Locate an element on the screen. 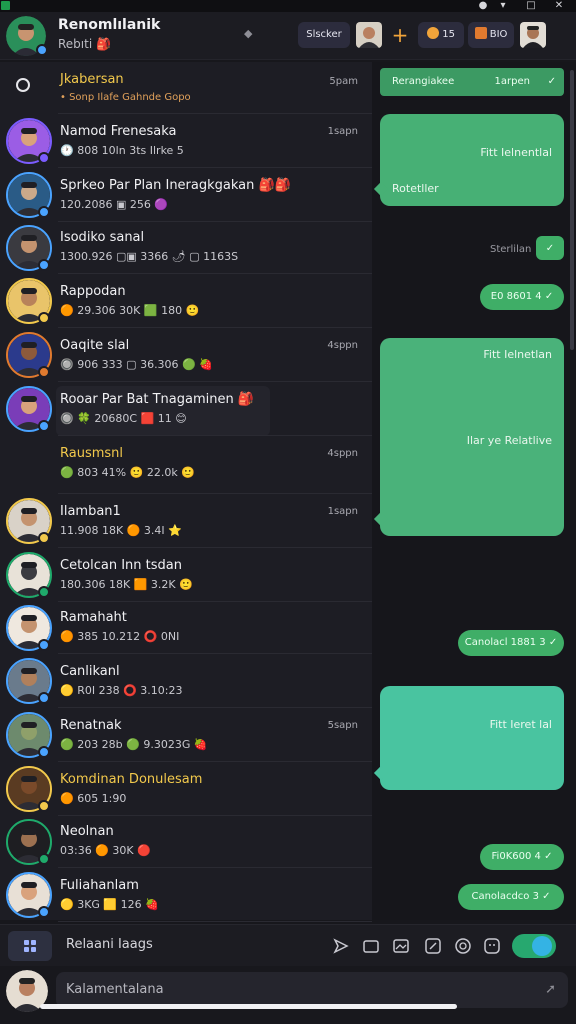 The width and height of the screenshot is (576, 1024). message-pill-2: E0 8601 4 ✓ is located at coordinates (522, 297).